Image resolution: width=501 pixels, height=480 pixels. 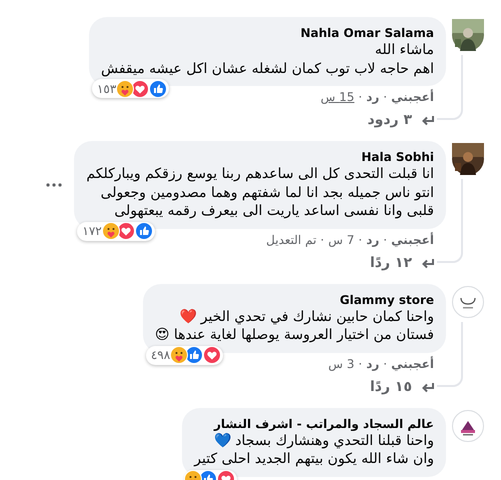 I want to click on reaction-count: ١٧٢, so click(x=116, y=231).